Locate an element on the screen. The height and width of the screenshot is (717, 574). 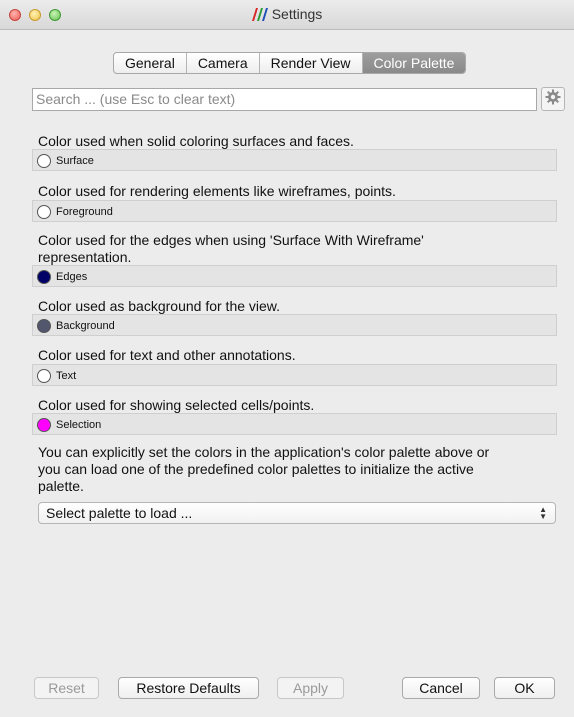
reset-button: Reset is located at coordinates (66, 688).